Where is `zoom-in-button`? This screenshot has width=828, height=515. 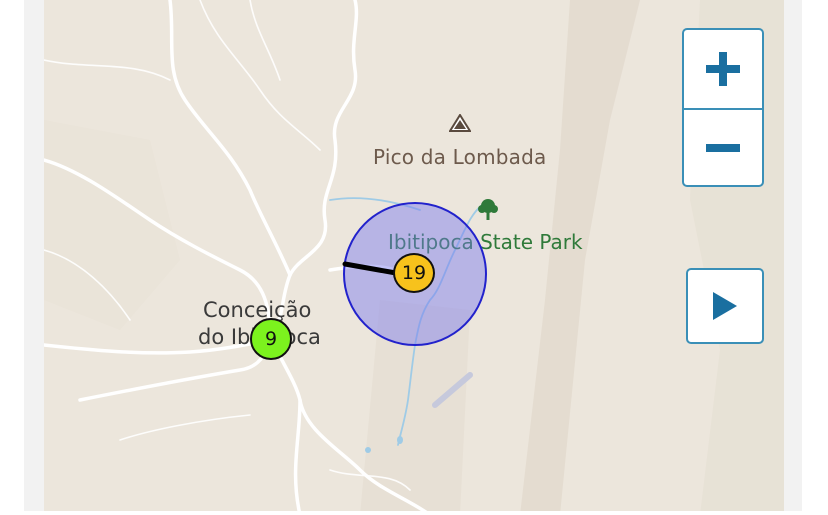
zoom-in-button is located at coordinates (723, 70).